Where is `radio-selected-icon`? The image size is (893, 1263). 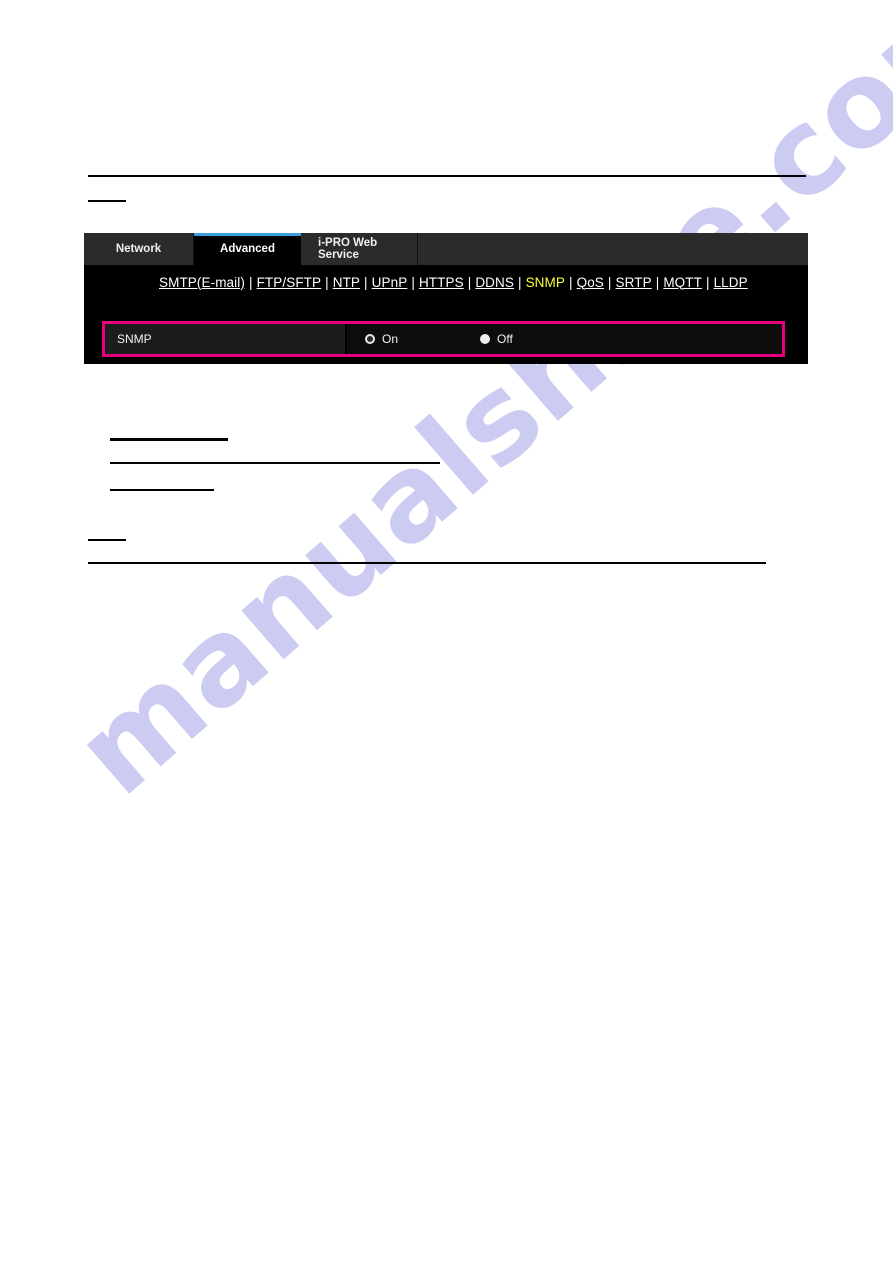 radio-selected-icon is located at coordinates (370, 339).